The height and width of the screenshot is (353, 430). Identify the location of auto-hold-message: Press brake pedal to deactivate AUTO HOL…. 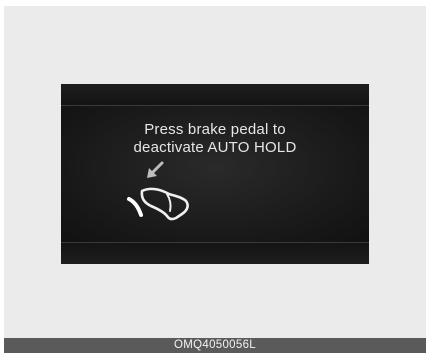
(215, 139).